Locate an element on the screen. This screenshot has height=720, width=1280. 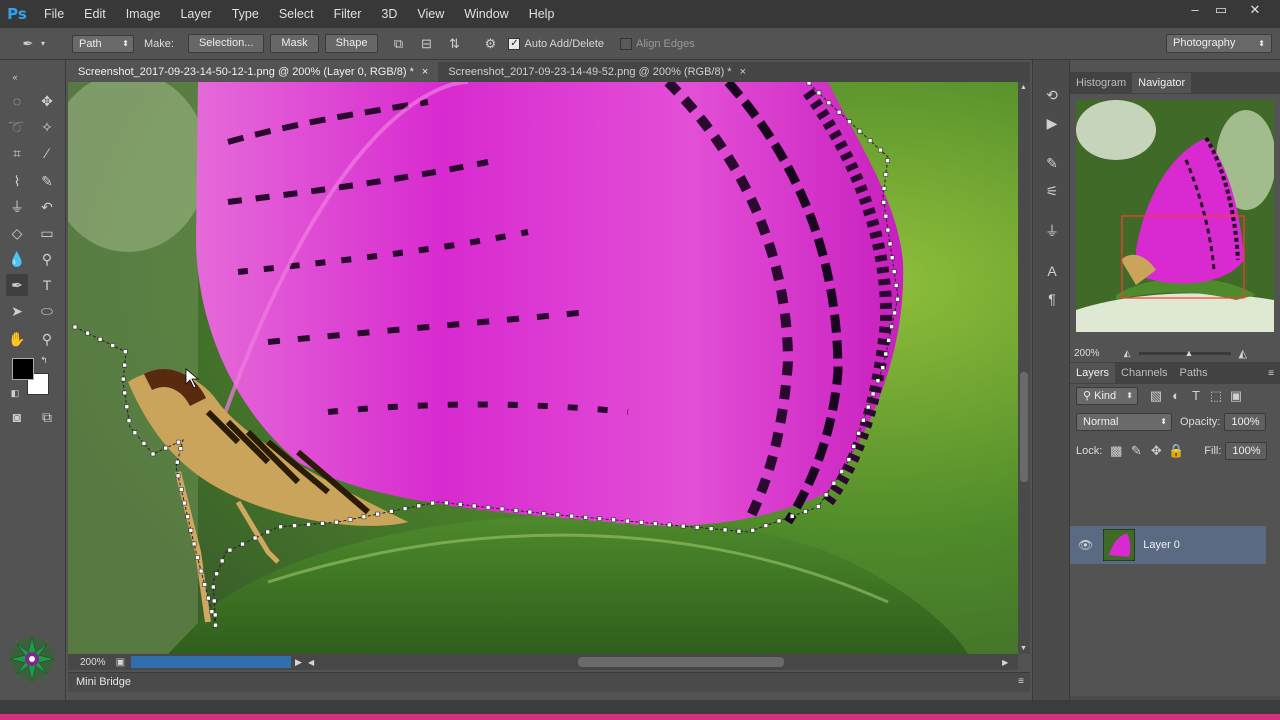
workspace-select: Photography ⬍ is located at coordinates (1219, 43).